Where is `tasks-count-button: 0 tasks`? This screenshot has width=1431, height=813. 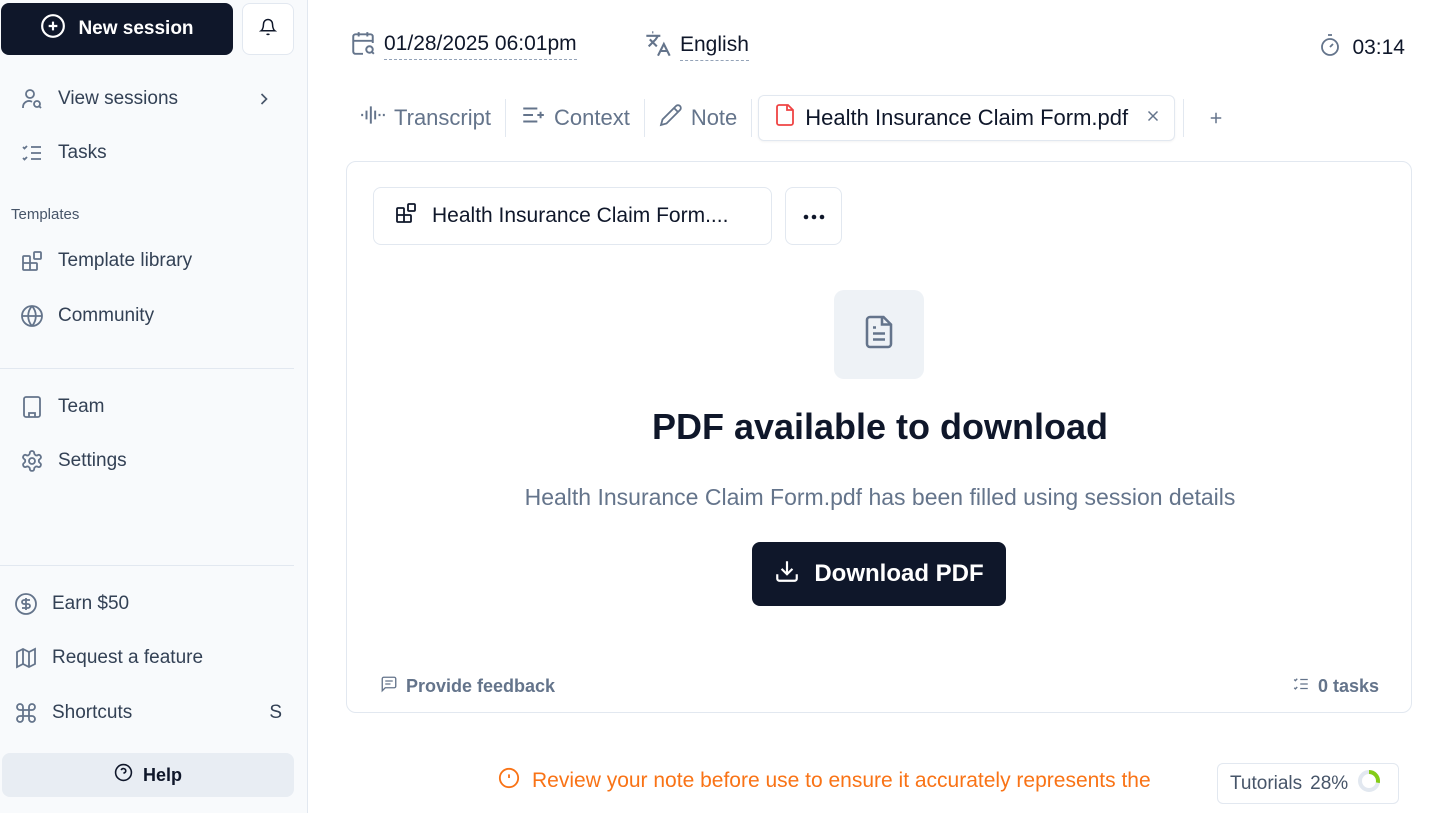
tasks-count-button: 0 tasks is located at coordinates (1335, 686).